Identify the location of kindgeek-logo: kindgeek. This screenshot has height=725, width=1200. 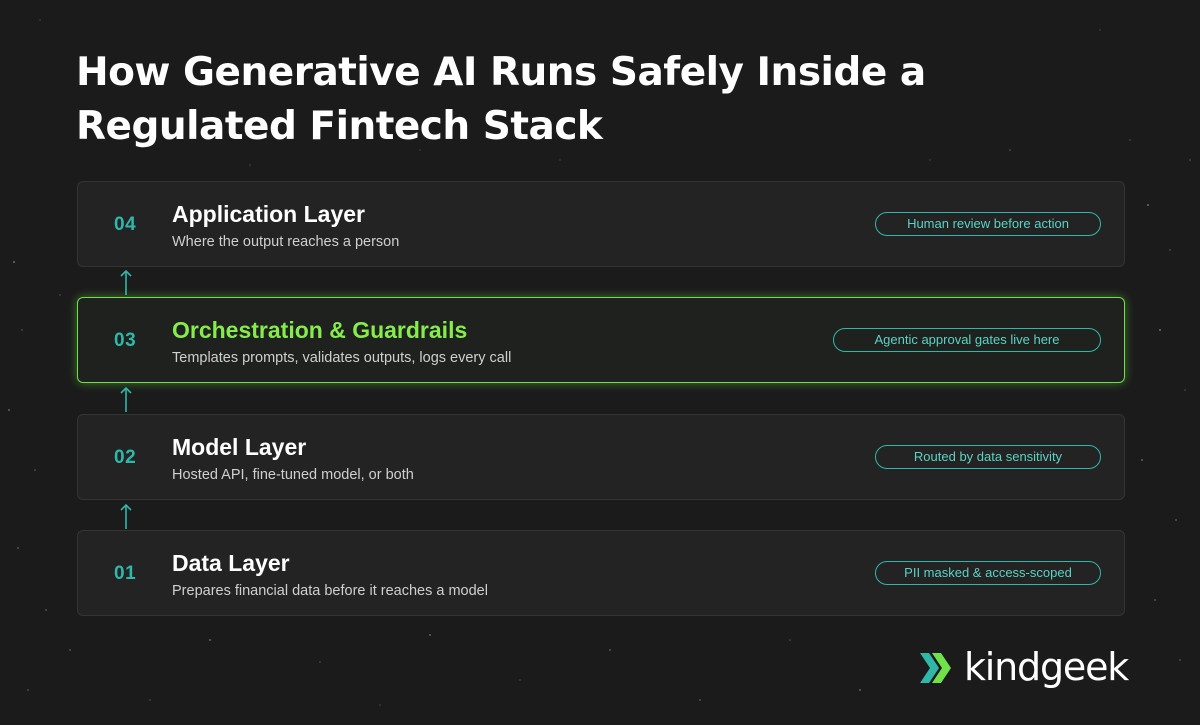
(1030, 669).